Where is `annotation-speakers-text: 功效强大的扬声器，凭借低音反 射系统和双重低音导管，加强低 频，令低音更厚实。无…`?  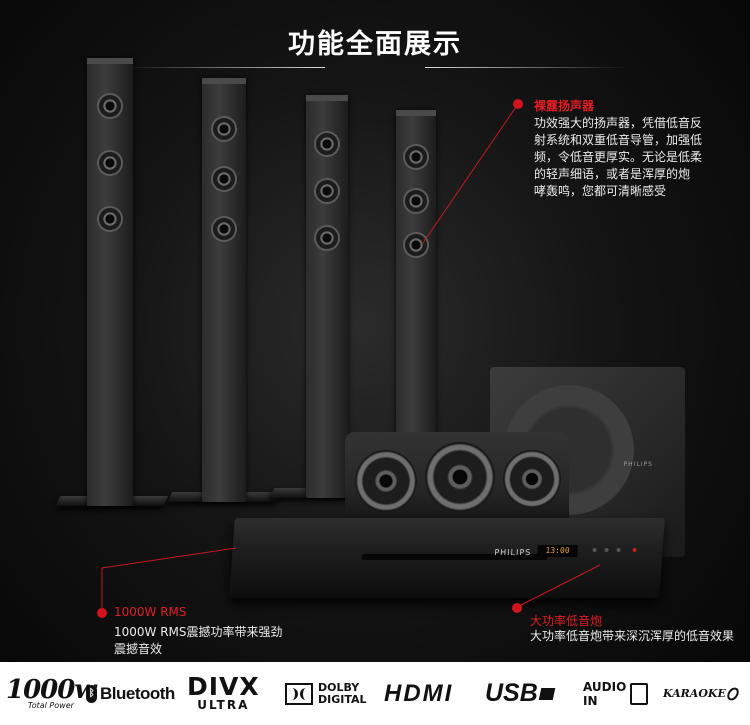
annotation-speakers-text: 功效强大的扬声器，凭借低音反 射系统和双重低音导管，加强低 频，令低音更厚实。无… is located at coordinates (618, 157).